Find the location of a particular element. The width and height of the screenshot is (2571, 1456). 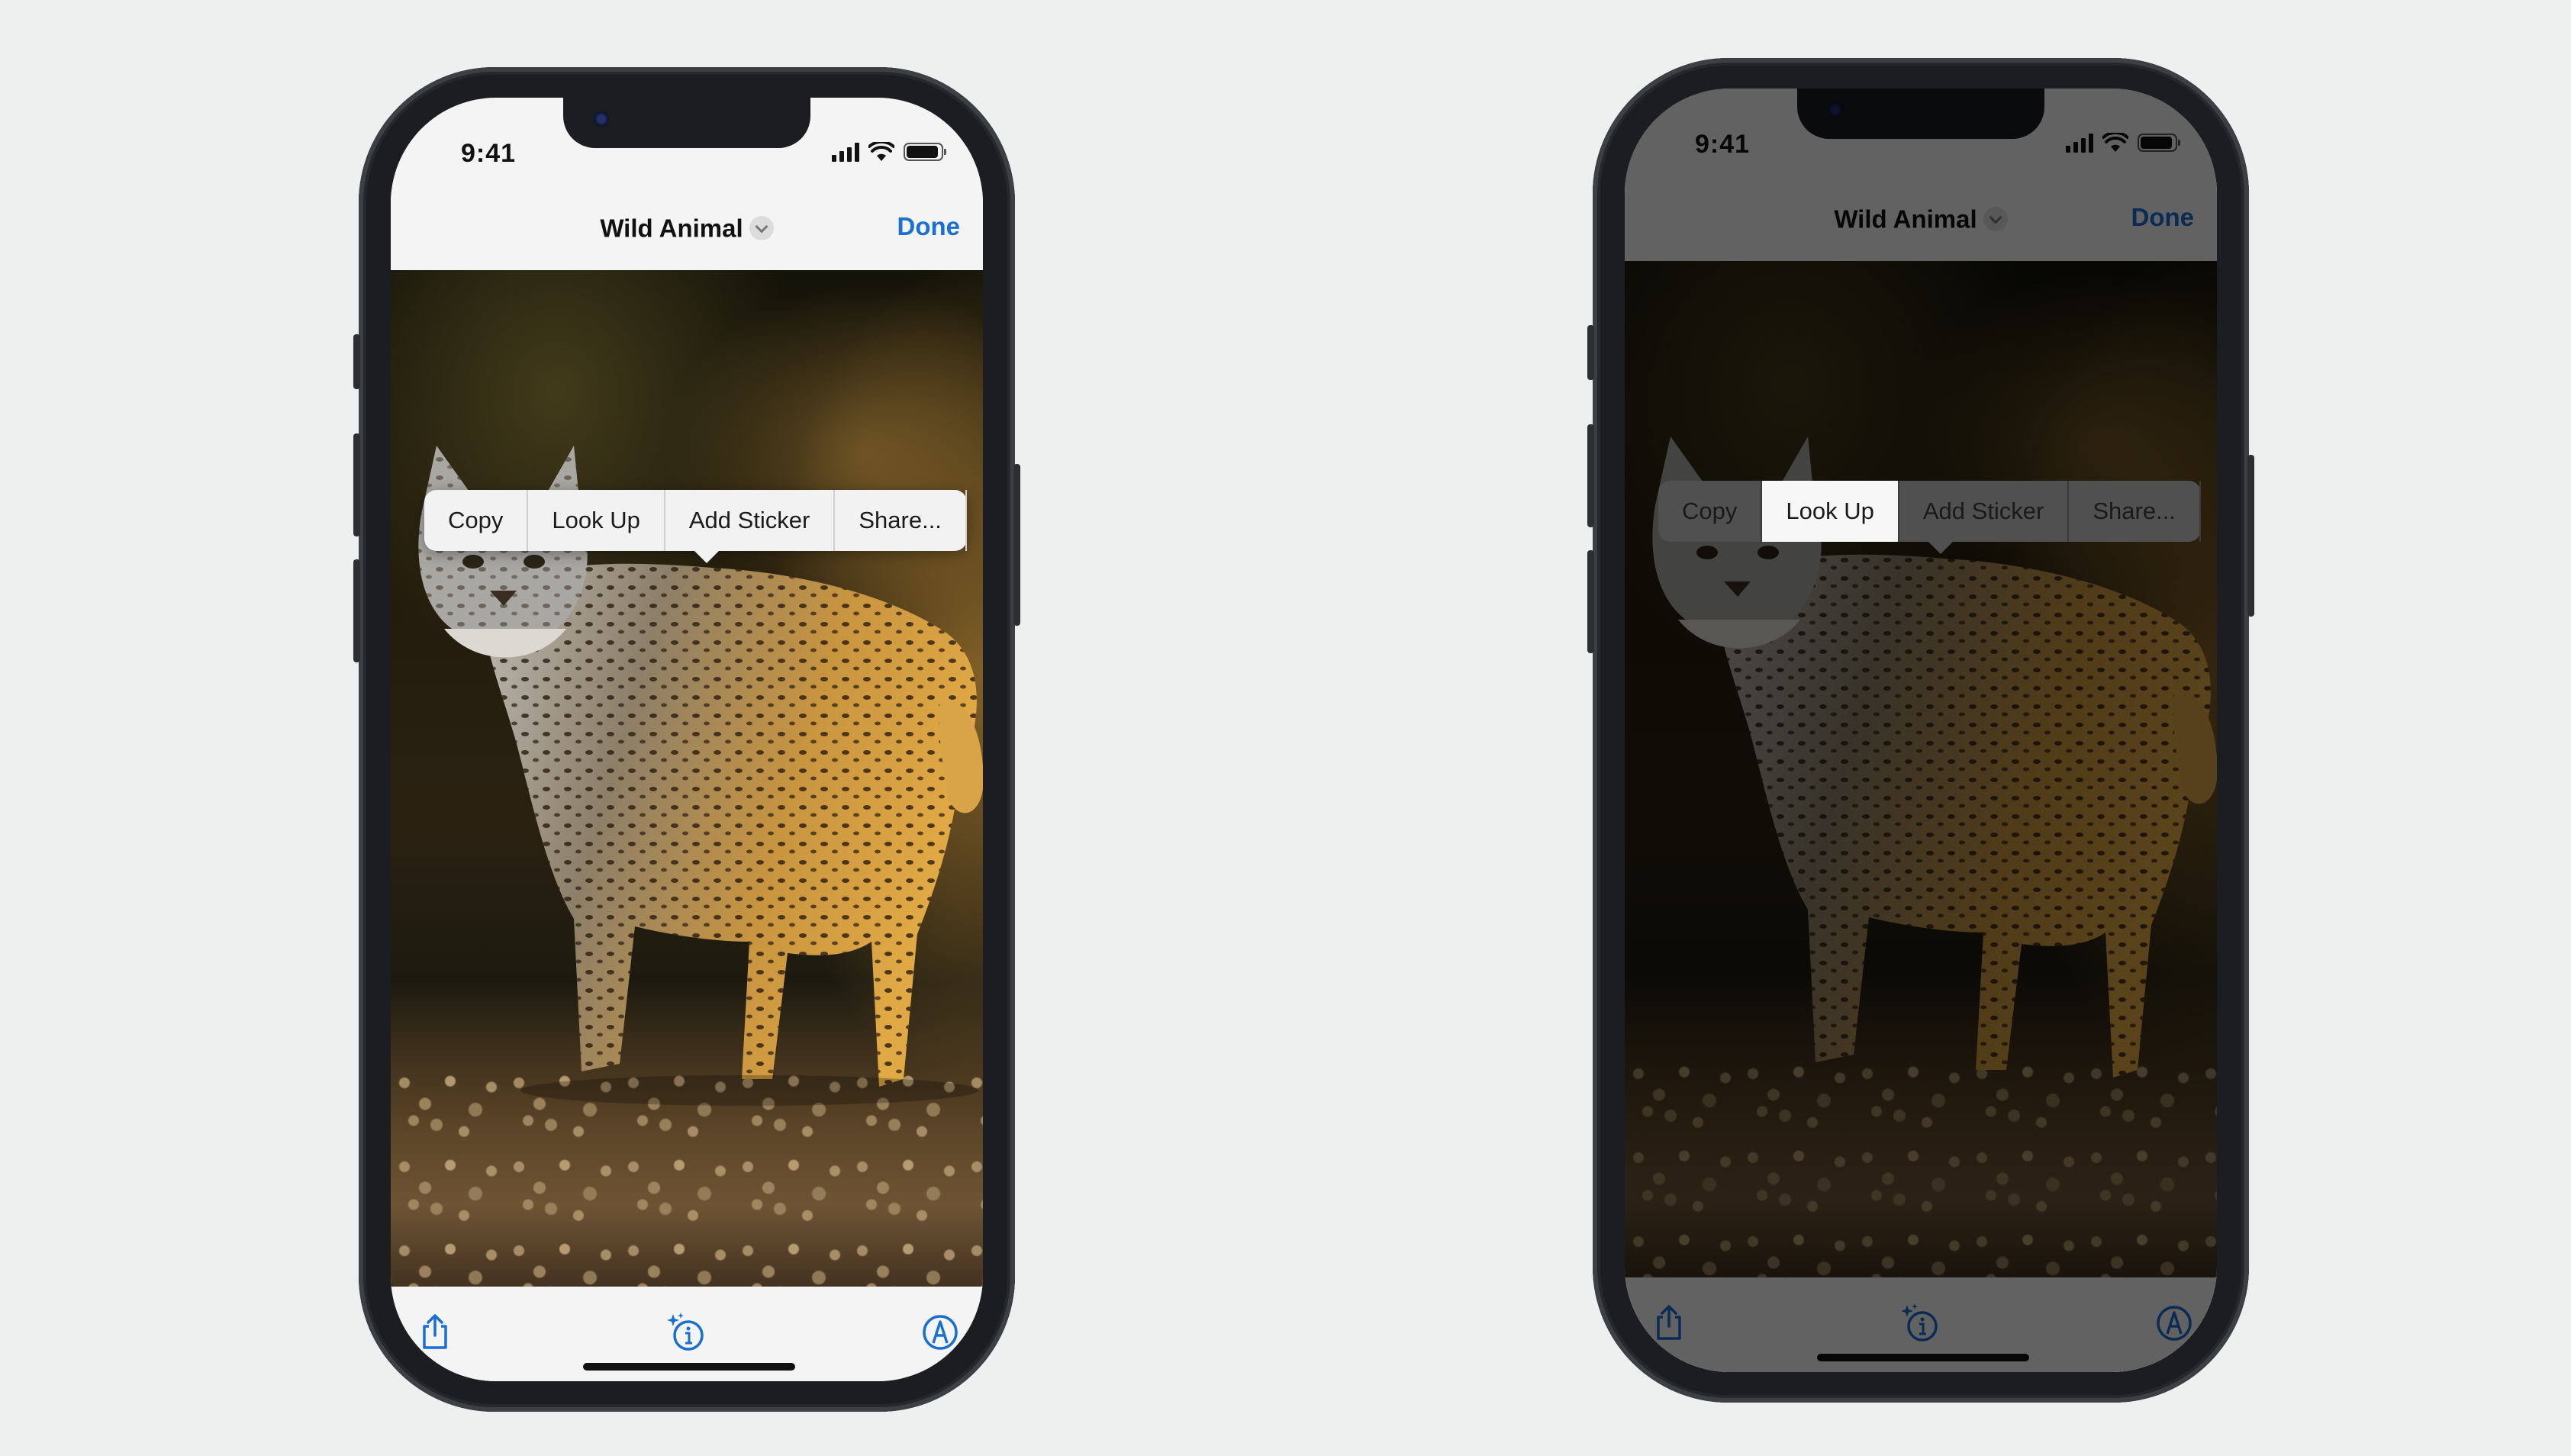

menu-look-up: Look Up is located at coordinates (596, 520).